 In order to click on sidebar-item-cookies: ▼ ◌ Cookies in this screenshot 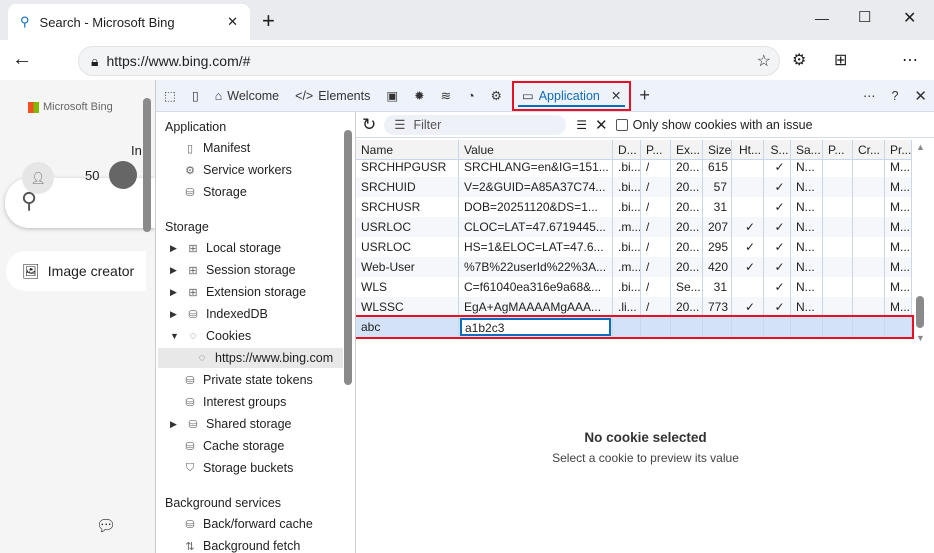, I will do `click(210, 336)`.